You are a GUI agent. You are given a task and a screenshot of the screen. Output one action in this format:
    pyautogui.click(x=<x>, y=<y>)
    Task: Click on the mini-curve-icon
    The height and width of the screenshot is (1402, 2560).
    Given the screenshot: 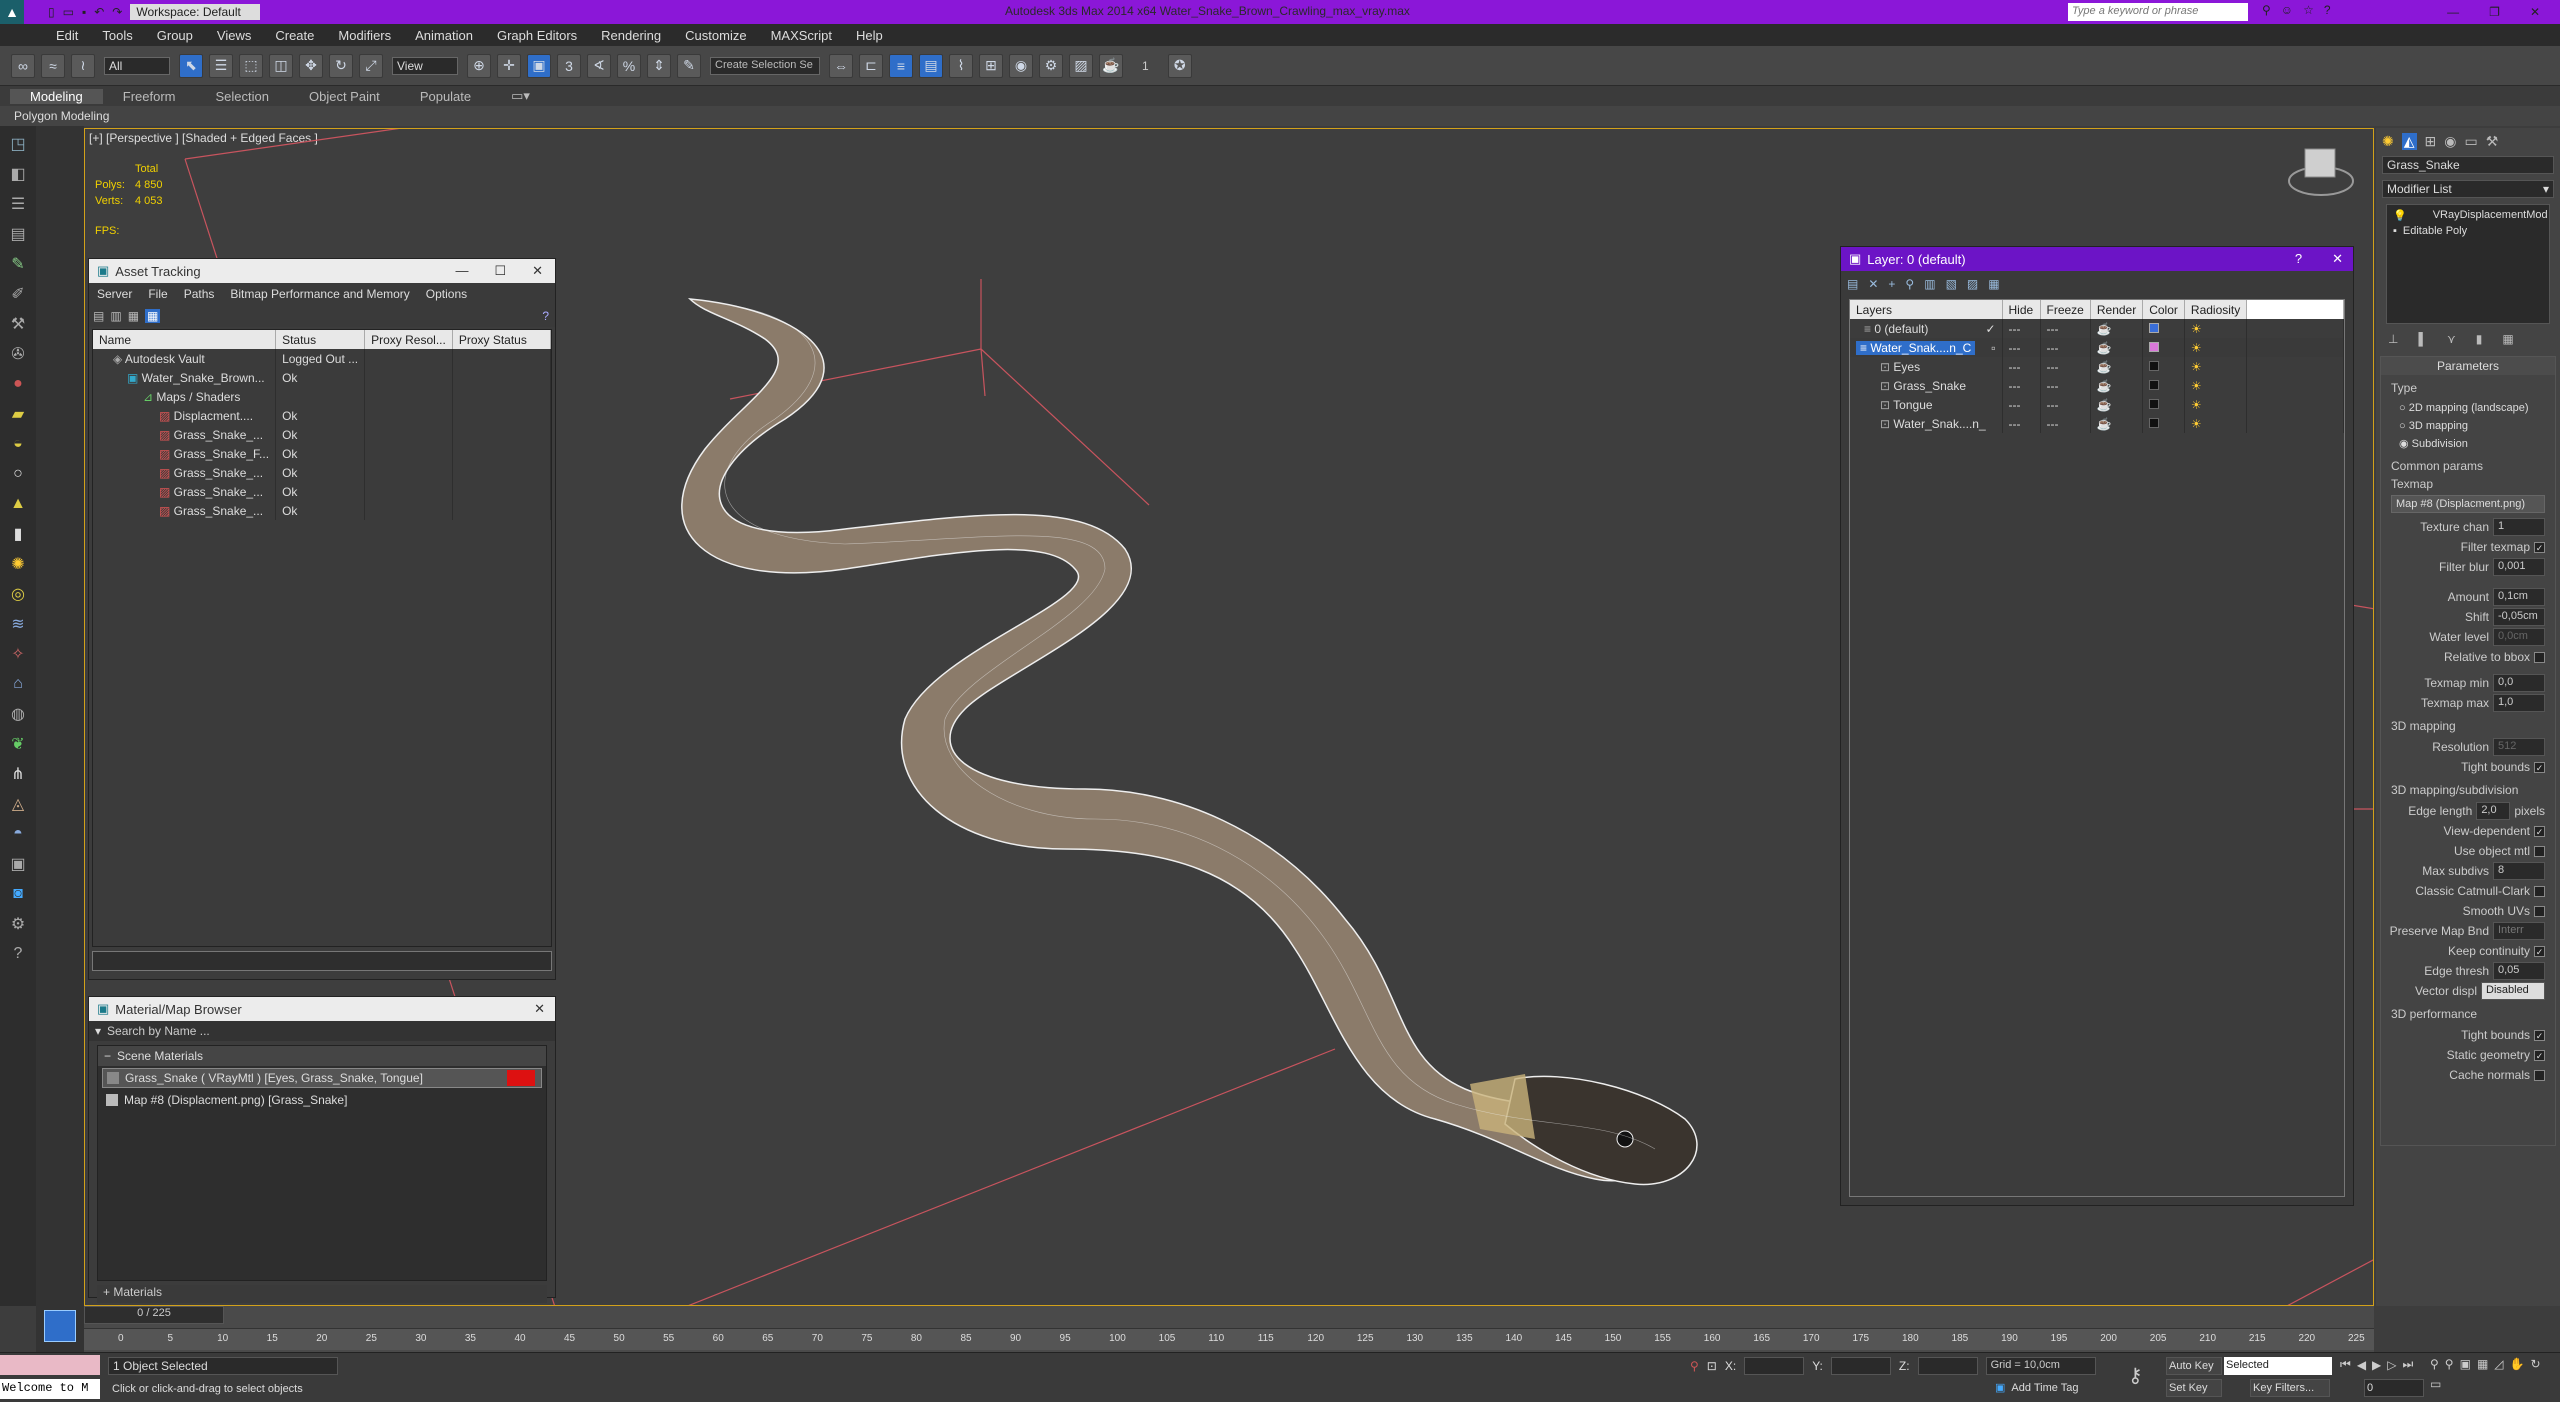 What is the action you would take?
    pyautogui.click(x=60, y=1326)
    